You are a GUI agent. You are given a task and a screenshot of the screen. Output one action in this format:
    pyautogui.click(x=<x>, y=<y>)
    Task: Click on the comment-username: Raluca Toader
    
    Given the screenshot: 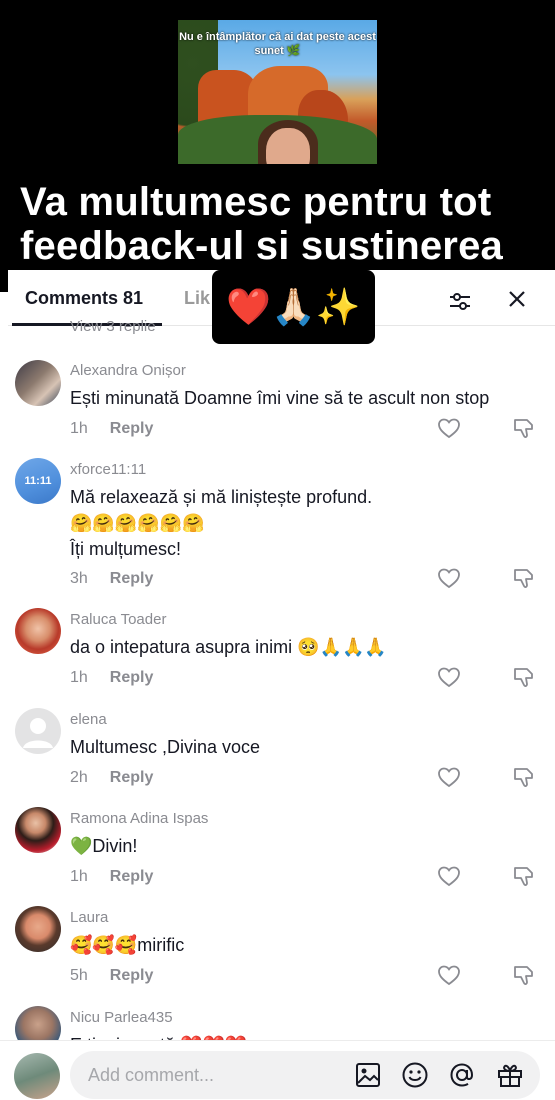 What is the action you would take?
    pyautogui.click(x=118, y=619)
    